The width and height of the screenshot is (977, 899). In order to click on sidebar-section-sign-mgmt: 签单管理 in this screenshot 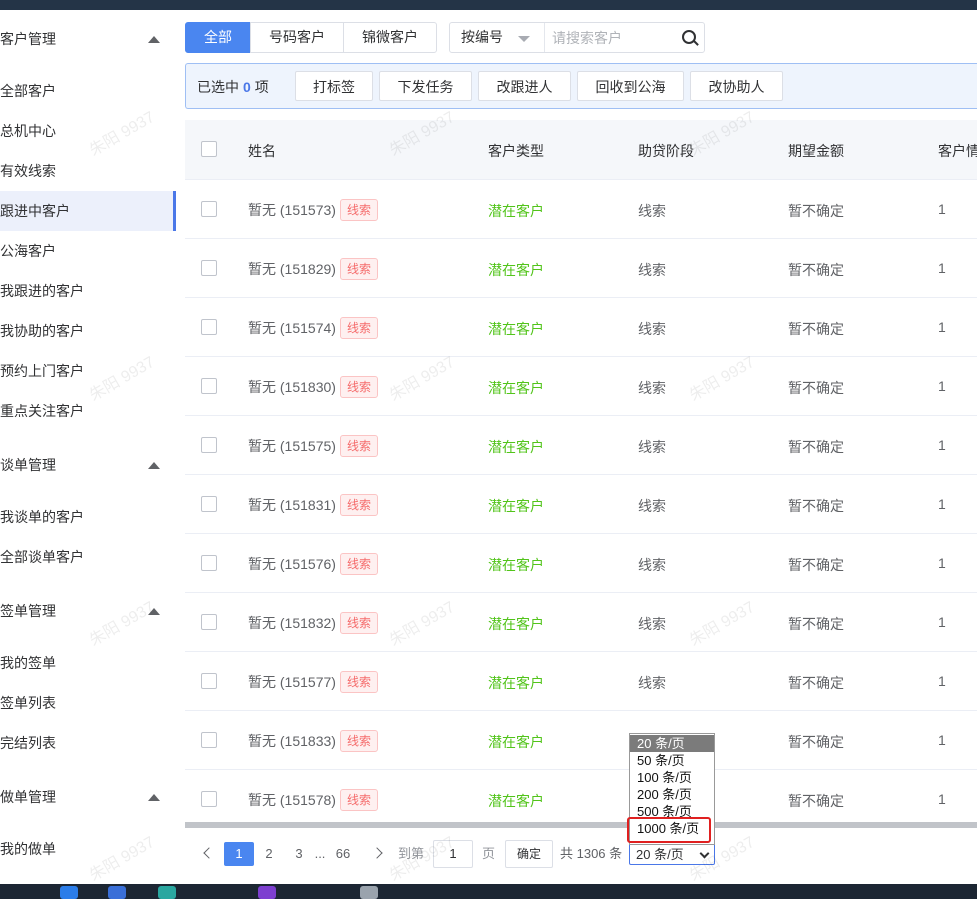, I will do `click(88, 611)`.